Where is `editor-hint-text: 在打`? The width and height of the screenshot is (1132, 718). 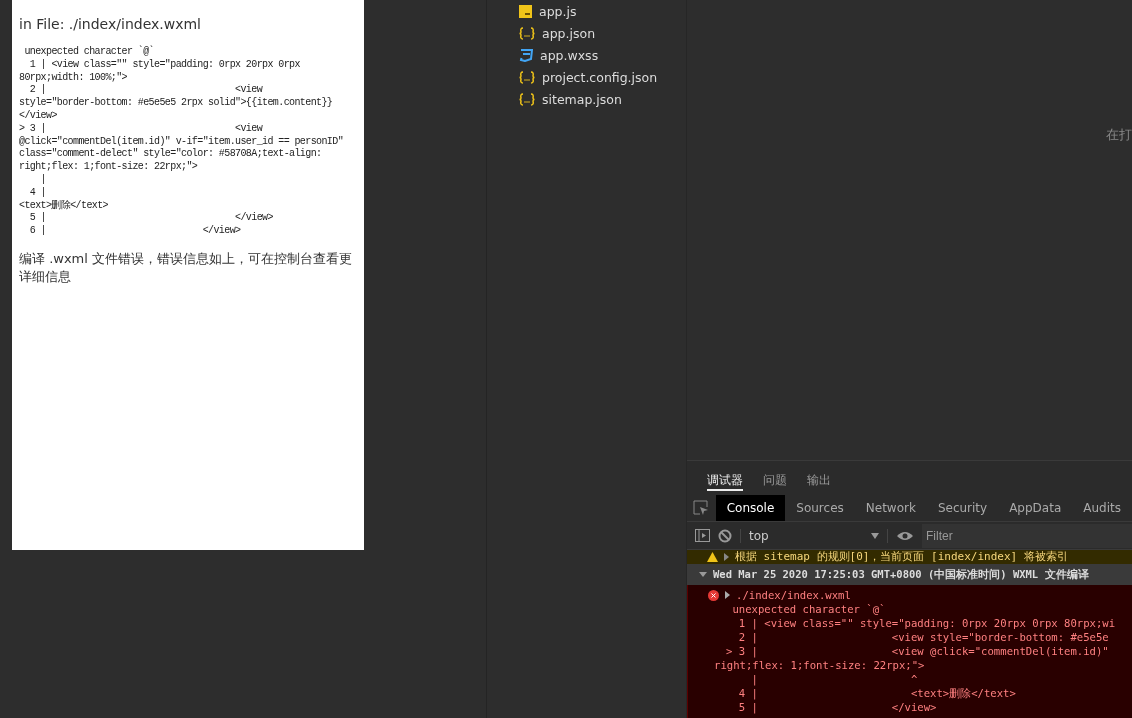
editor-hint-text: 在打 is located at coordinates (1119, 134).